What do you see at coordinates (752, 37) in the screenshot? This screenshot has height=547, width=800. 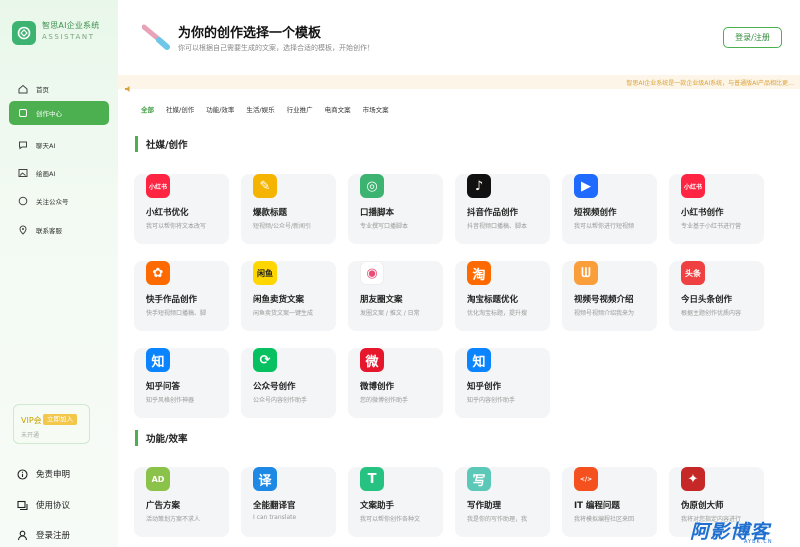 I see `login-register-button: 登录/注册` at bounding box center [752, 37].